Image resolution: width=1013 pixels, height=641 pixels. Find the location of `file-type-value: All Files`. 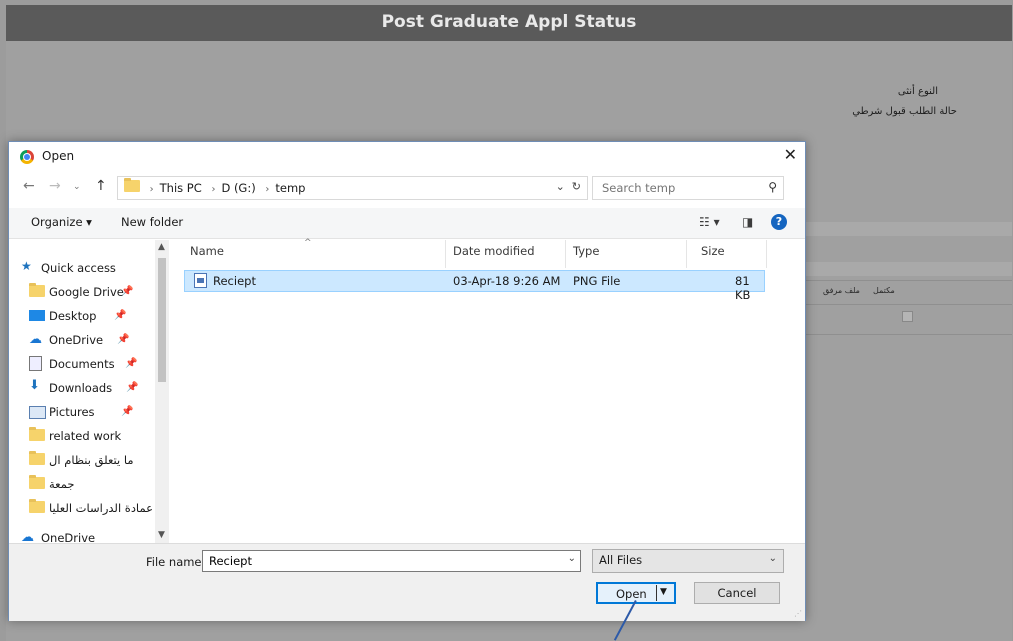

file-type-value: All Files is located at coordinates (621, 560).